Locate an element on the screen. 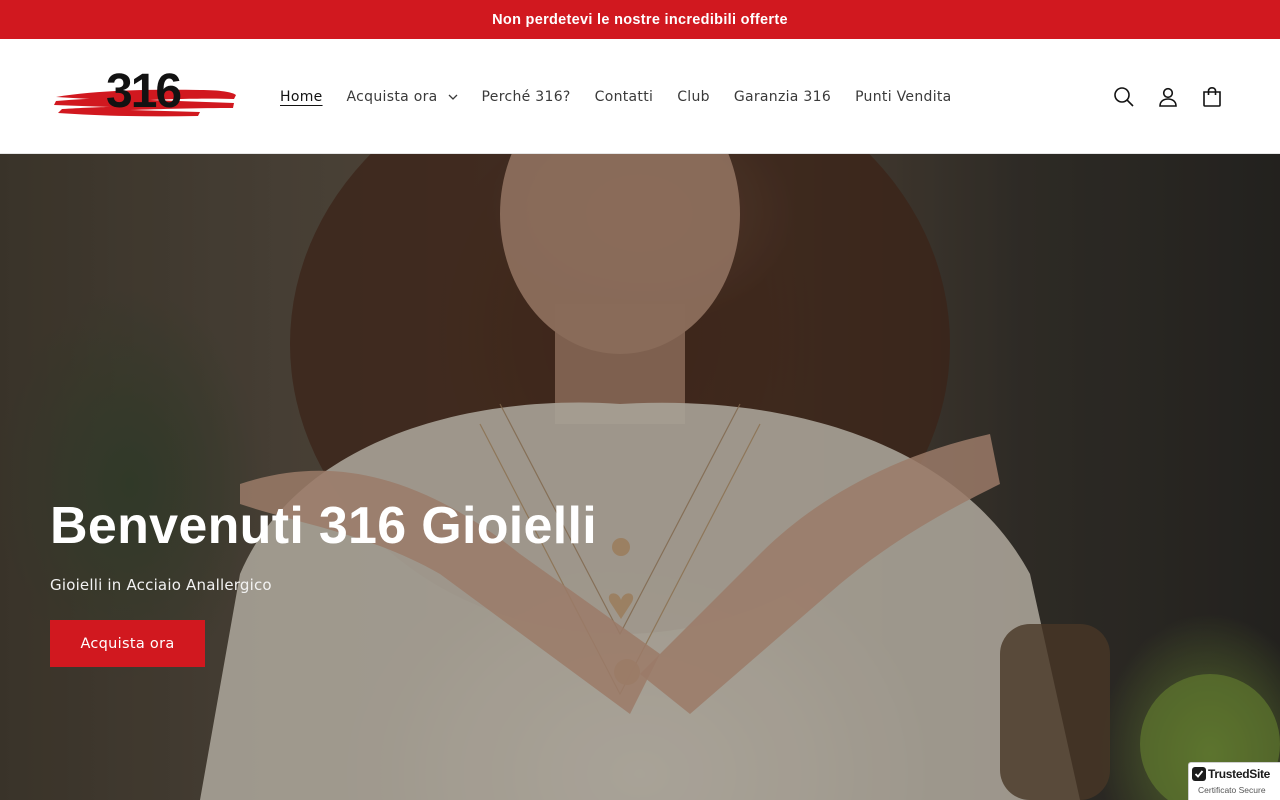  nav-home: Home is located at coordinates (301, 97).